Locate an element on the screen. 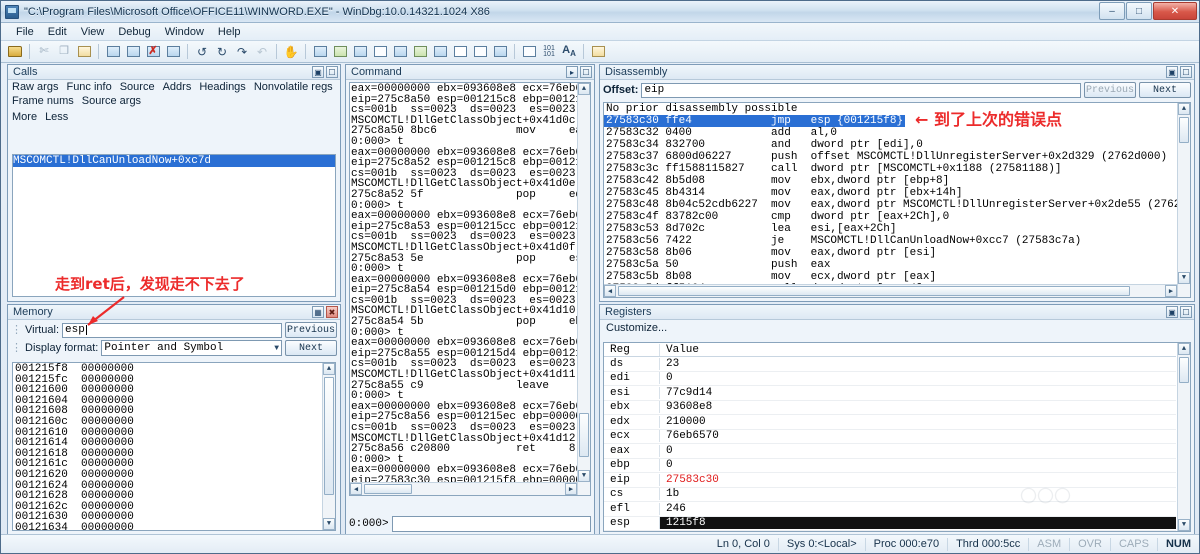 This screenshot has width=1200, height=554. step-over-trace-icon: ↷ is located at coordinates (242, 52).